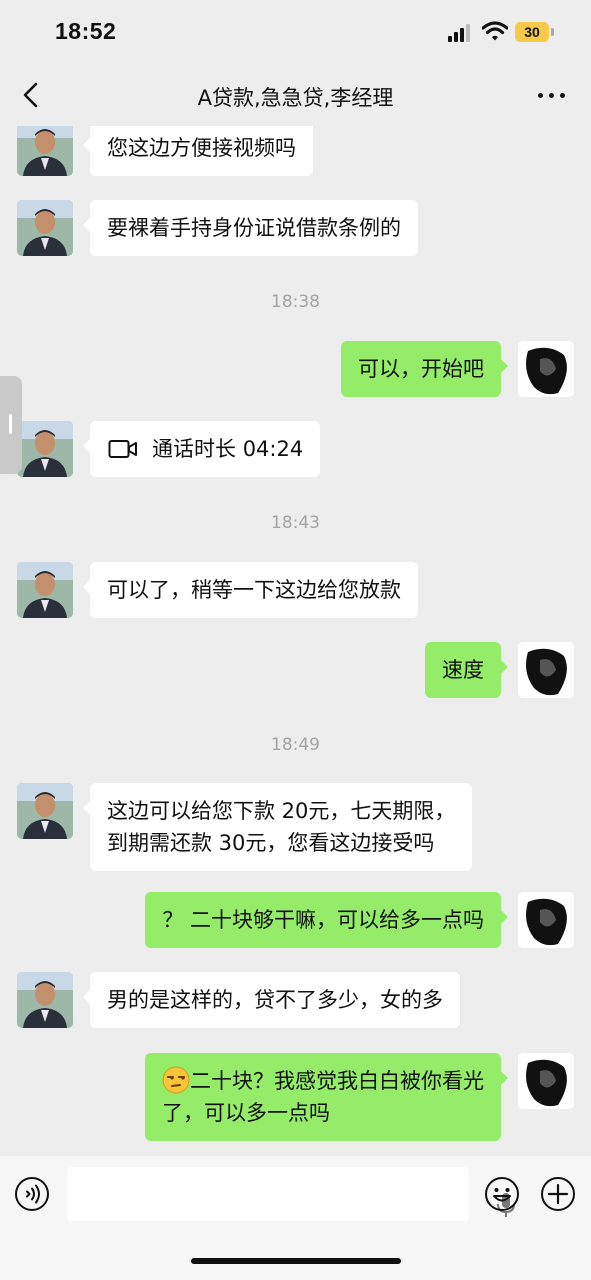  What do you see at coordinates (326, 1097) in the screenshot?
I see `message-bubble: 二十块？我感觉我白白被你看光 了，可以多一点吗` at bounding box center [326, 1097].